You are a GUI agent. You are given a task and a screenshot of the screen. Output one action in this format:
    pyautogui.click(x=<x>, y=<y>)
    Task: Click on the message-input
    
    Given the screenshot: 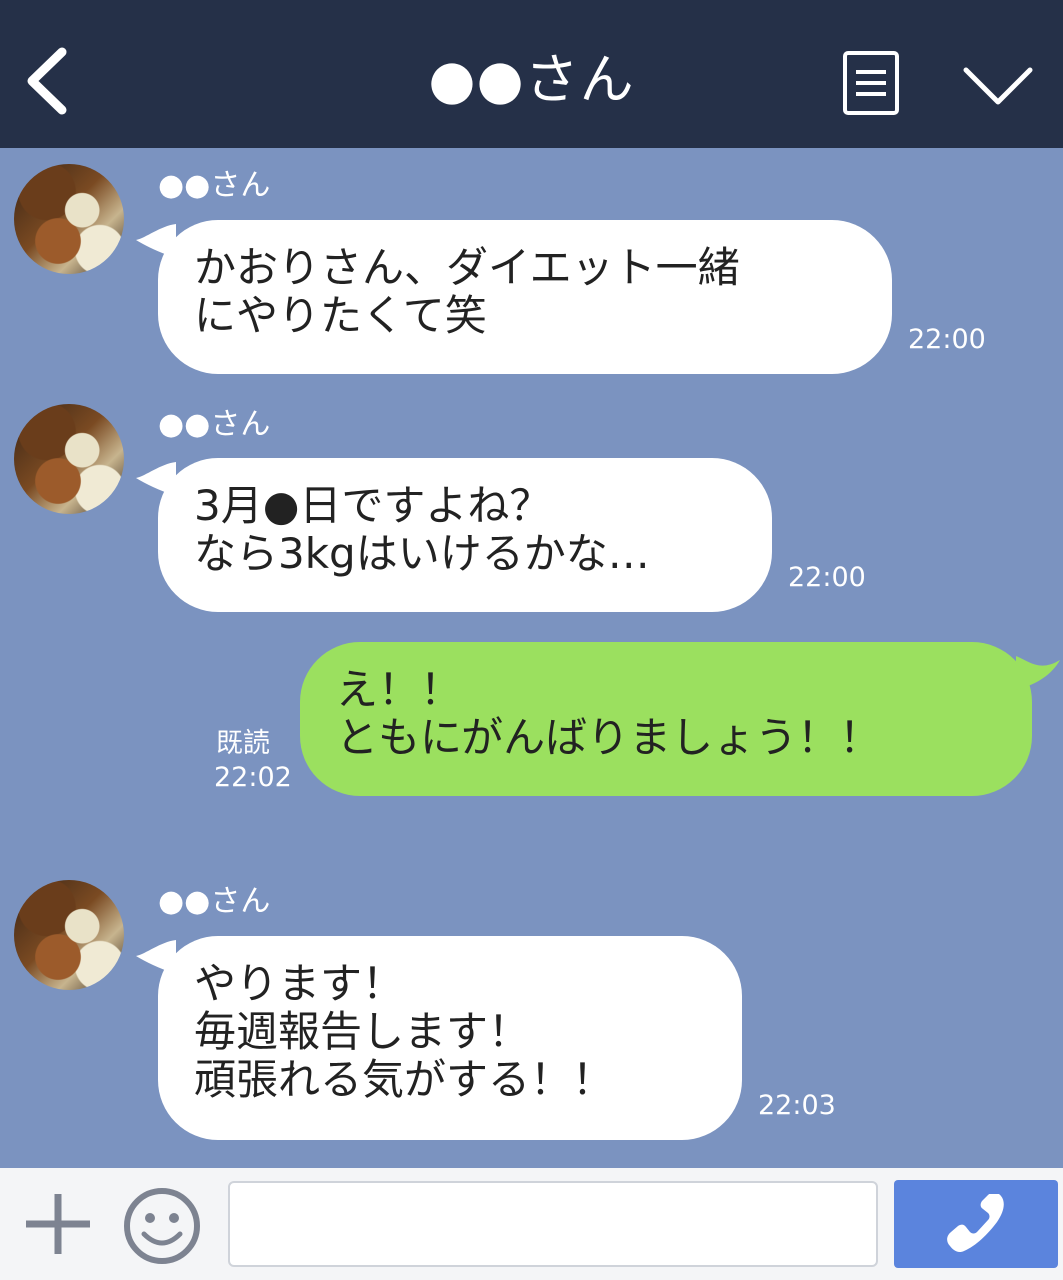 What is the action you would take?
    pyautogui.click(x=553, y=1224)
    